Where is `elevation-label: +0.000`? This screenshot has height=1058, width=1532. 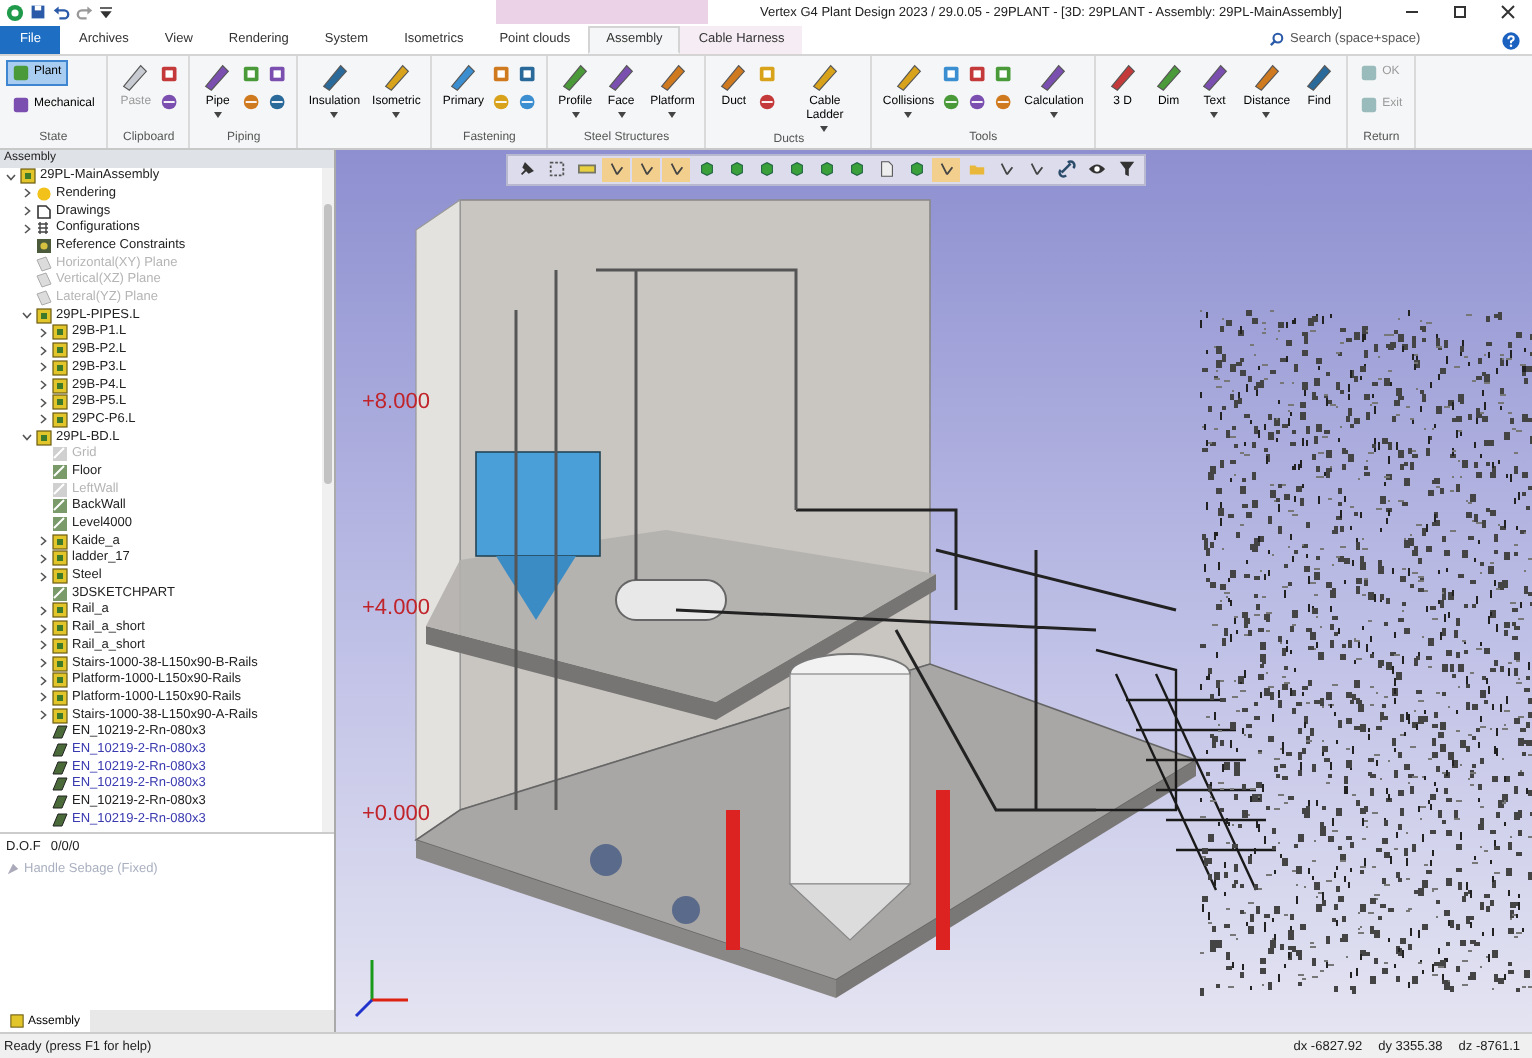 elevation-label: +0.000 is located at coordinates (396, 813).